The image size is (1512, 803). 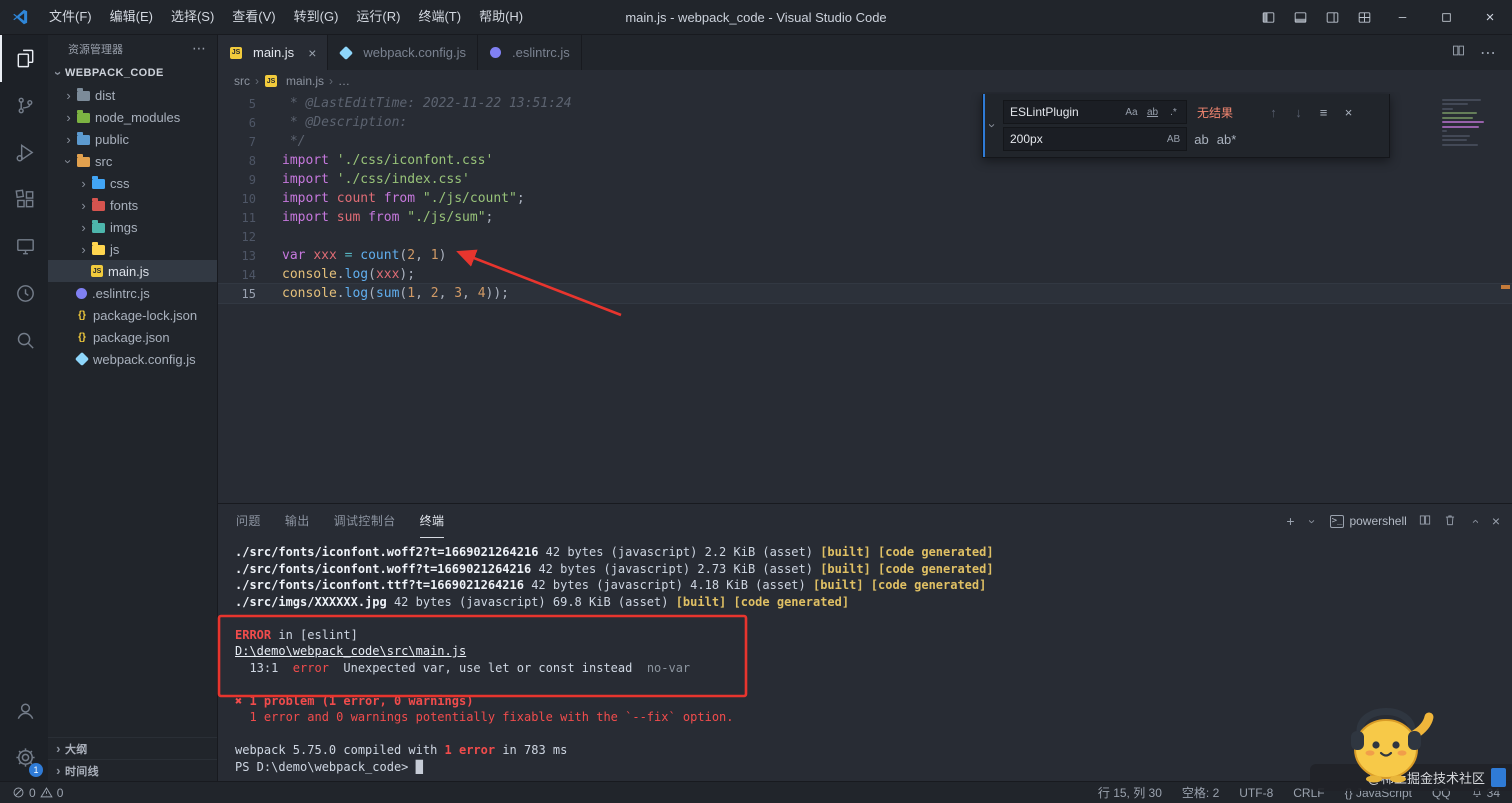 I want to click on shell-label: >_ powershell, so click(x=1368, y=521).